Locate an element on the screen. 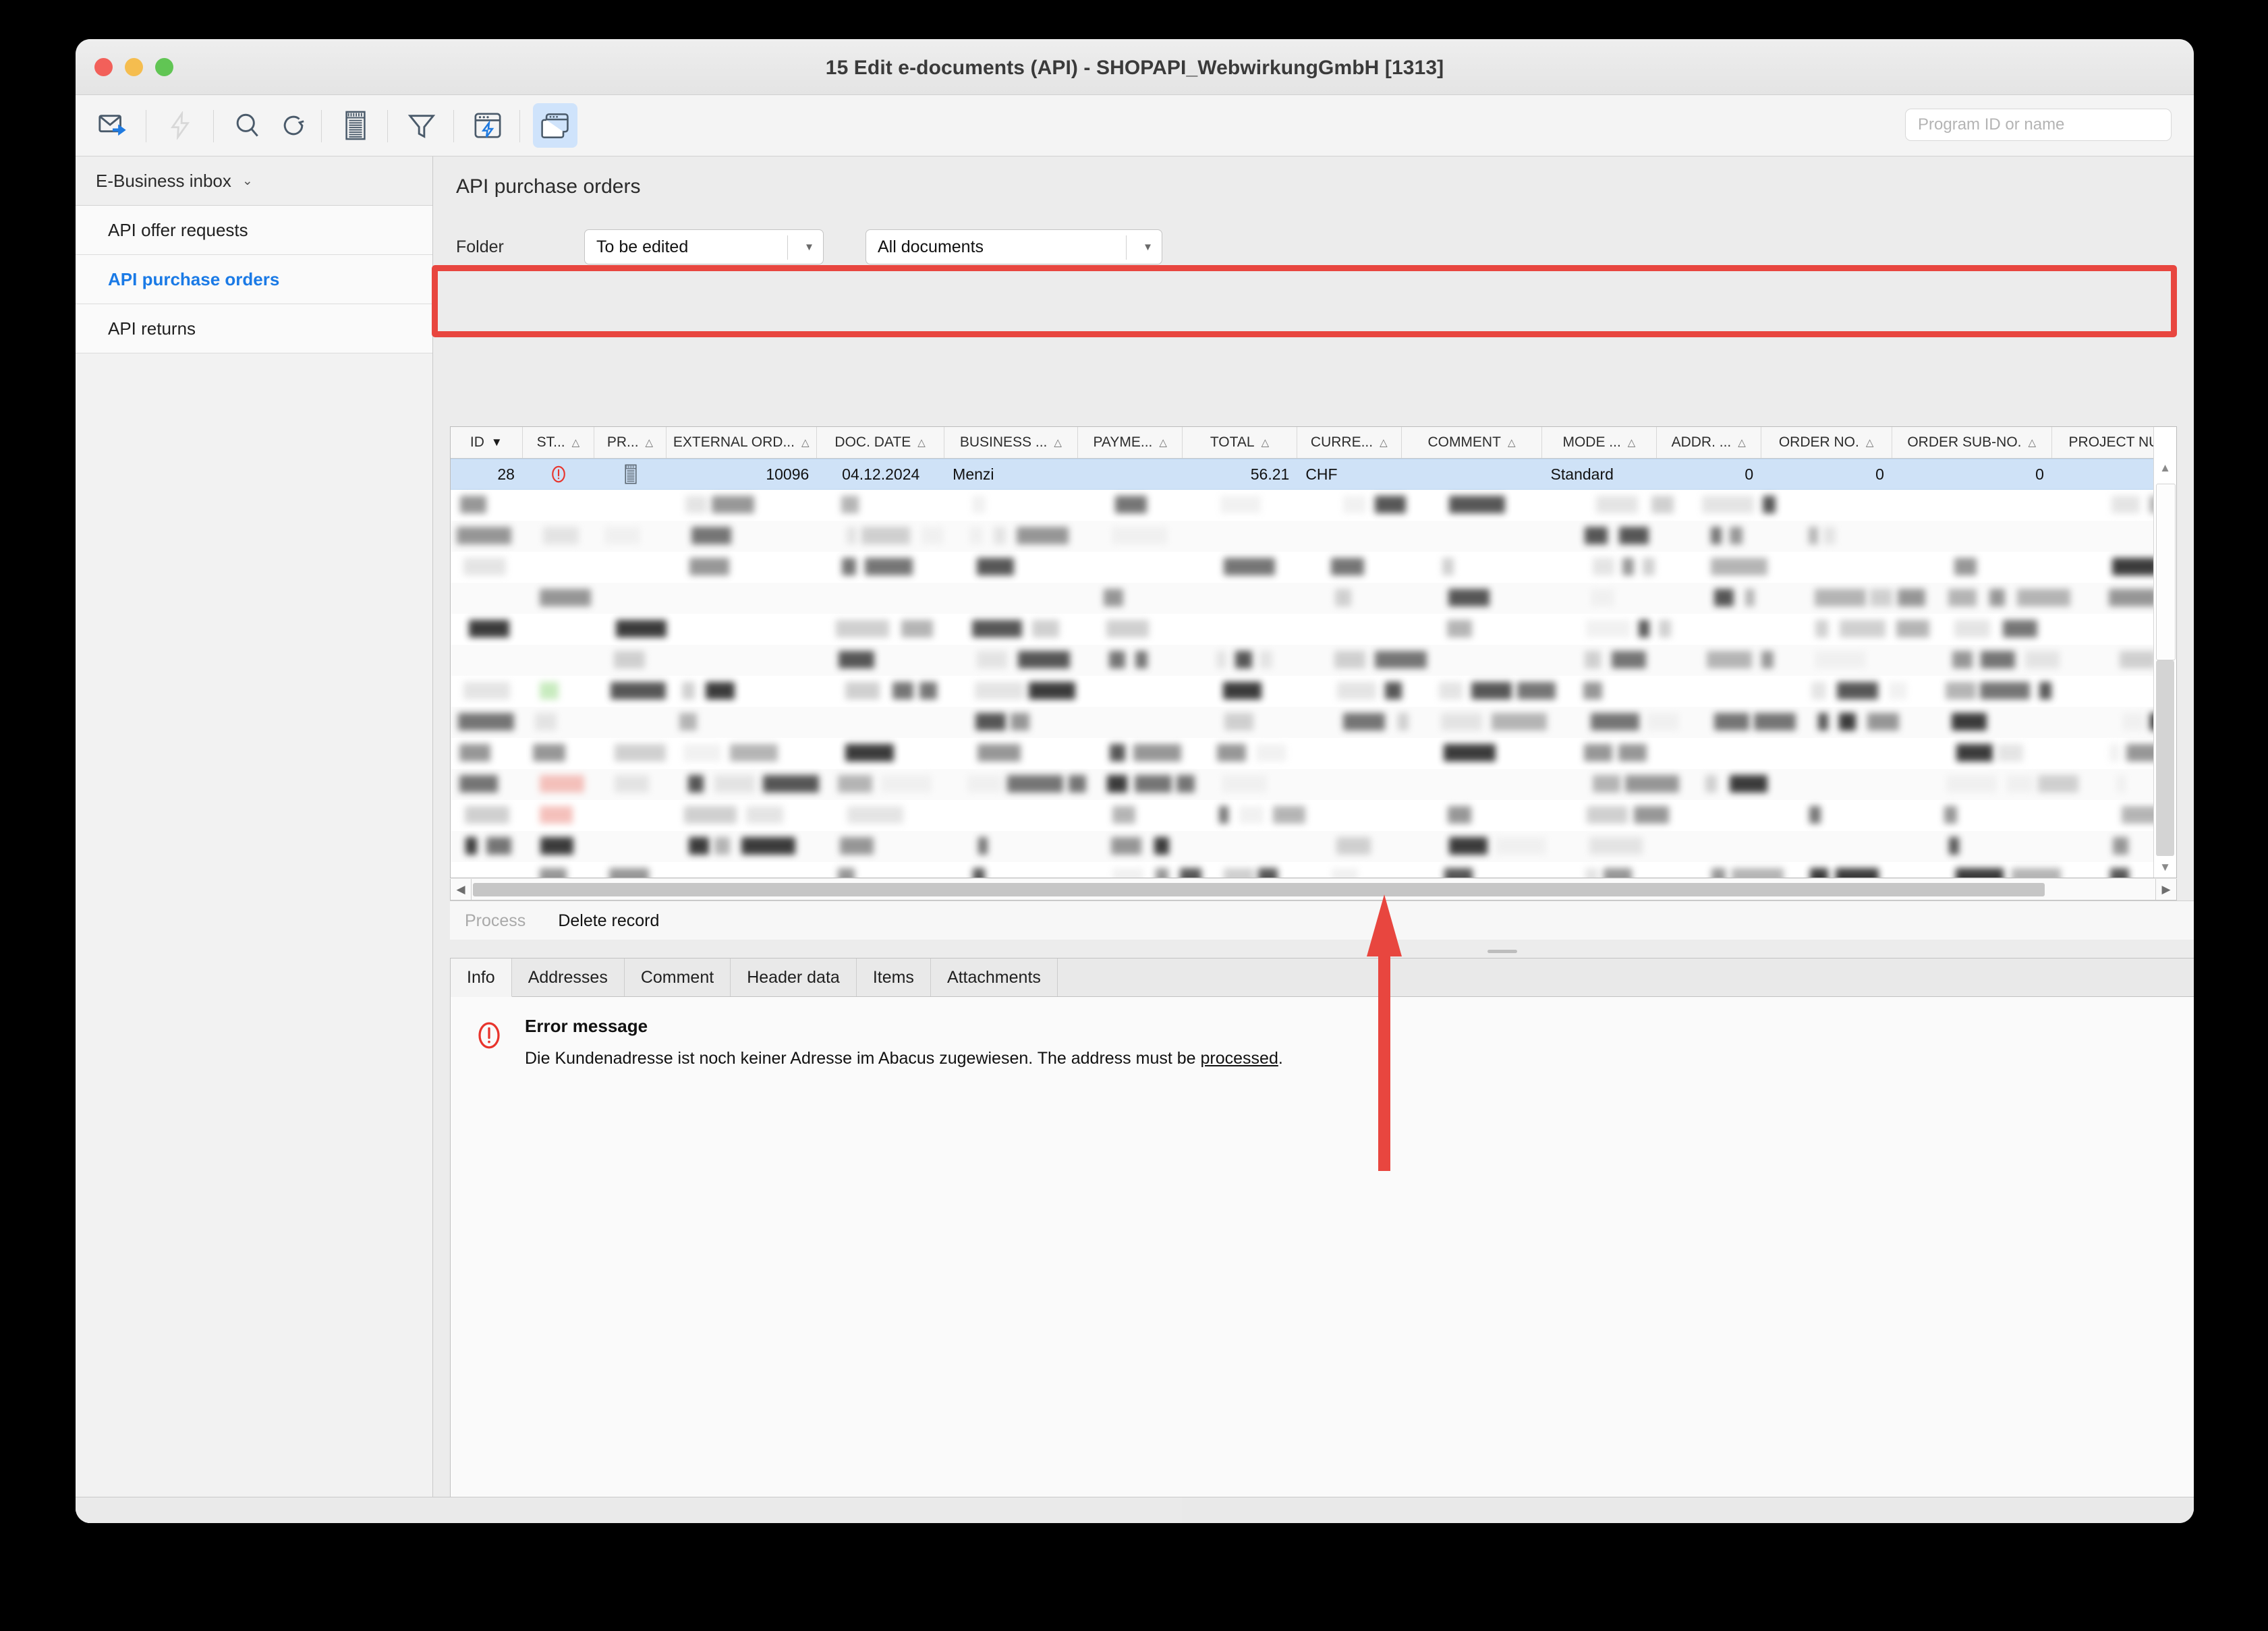 Image resolution: width=2268 pixels, height=1631 pixels. column-header-mode: MODE ... △ is located at coordinates (1599, 443).